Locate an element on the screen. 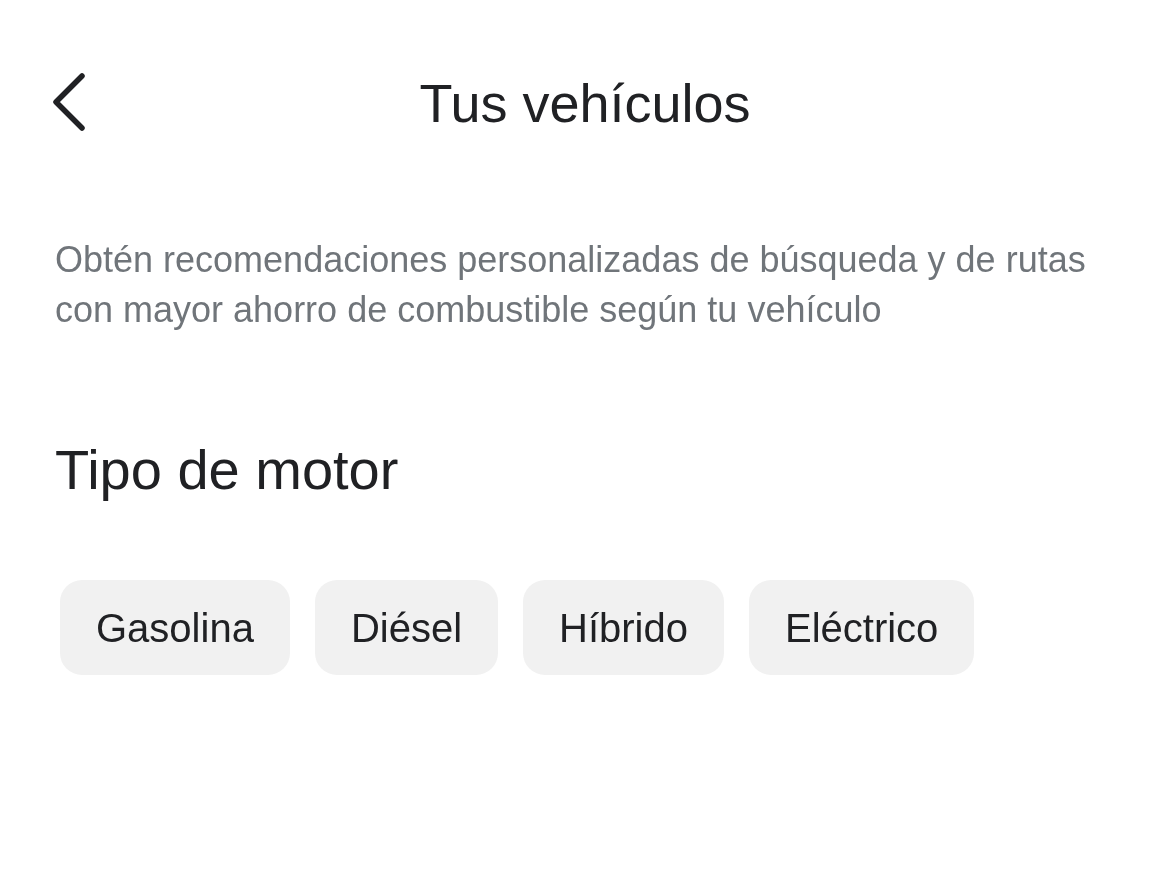 Image resolution: width=1170 pixels, height=877 pixels. page-title: Tus vehículos is located at coordinates (585, 103).